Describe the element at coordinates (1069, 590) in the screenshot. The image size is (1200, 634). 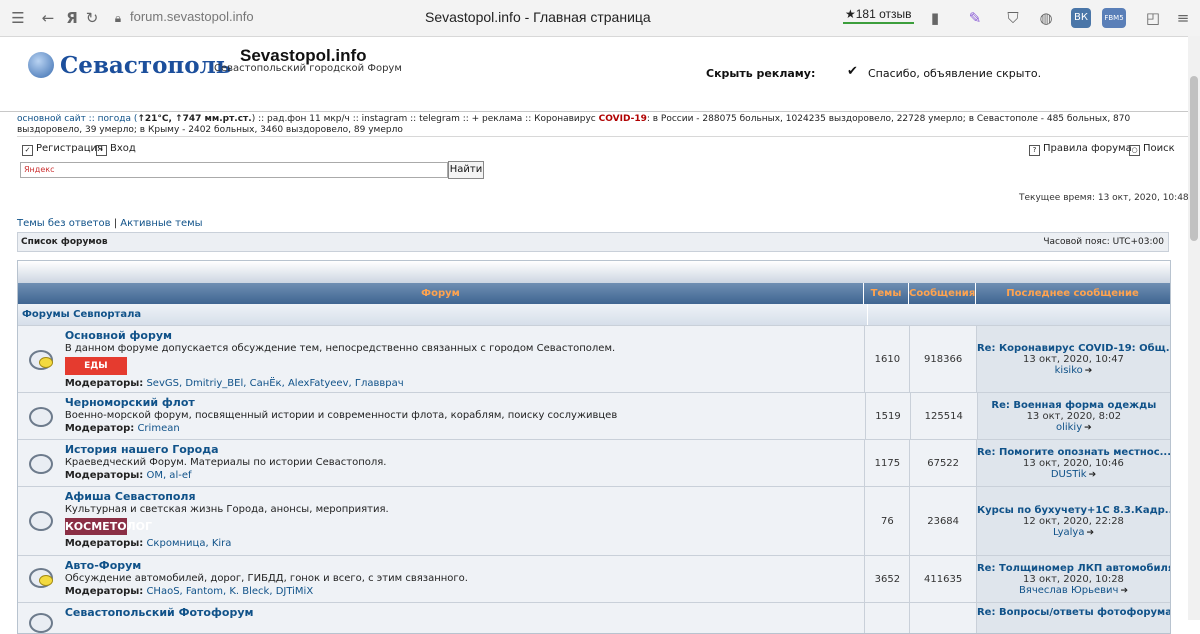
I see `last-post-user: Вячеслав Юрьевич` at that location.